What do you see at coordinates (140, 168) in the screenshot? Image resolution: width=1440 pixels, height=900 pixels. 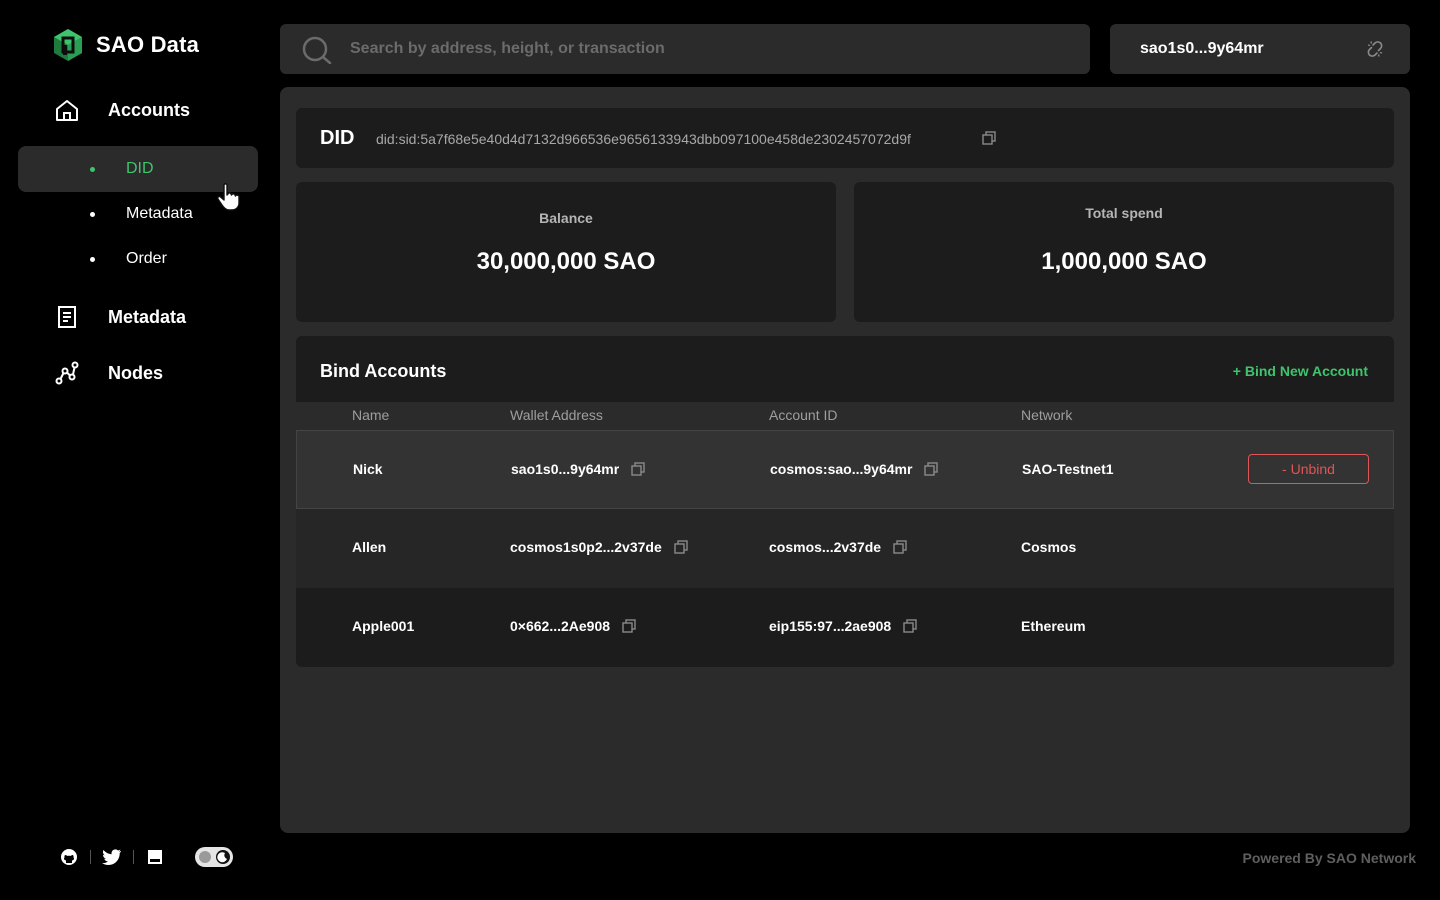 I see `sidebar-item-label: DID` at bounding box center [140, 168].